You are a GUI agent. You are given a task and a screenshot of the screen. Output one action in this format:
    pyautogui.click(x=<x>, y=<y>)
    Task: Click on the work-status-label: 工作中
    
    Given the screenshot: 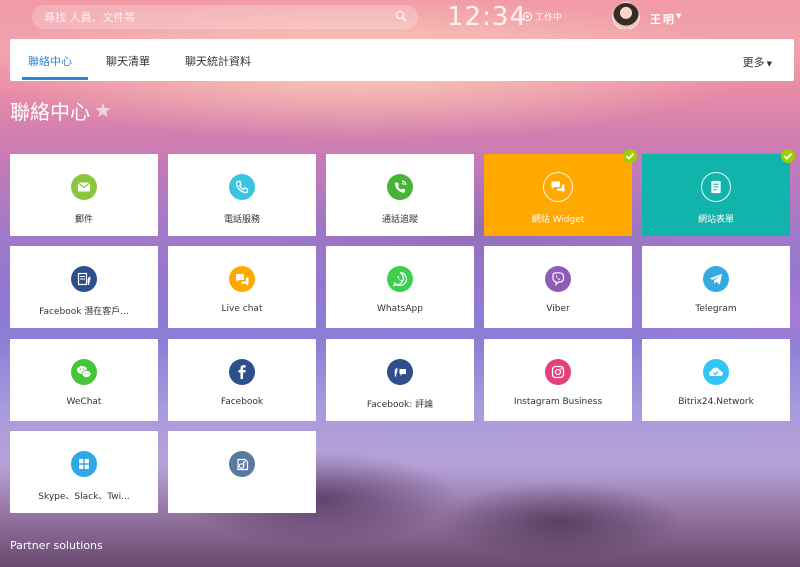 What is the action you would take?
    pyautogui.click(x=549, y=18)
    